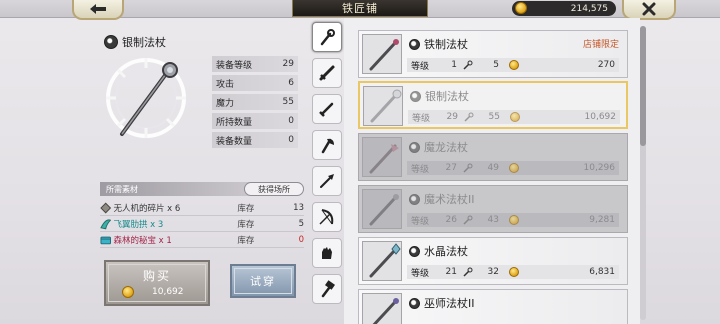  I want to click on stat-label: 攻击, so click(225, 84).